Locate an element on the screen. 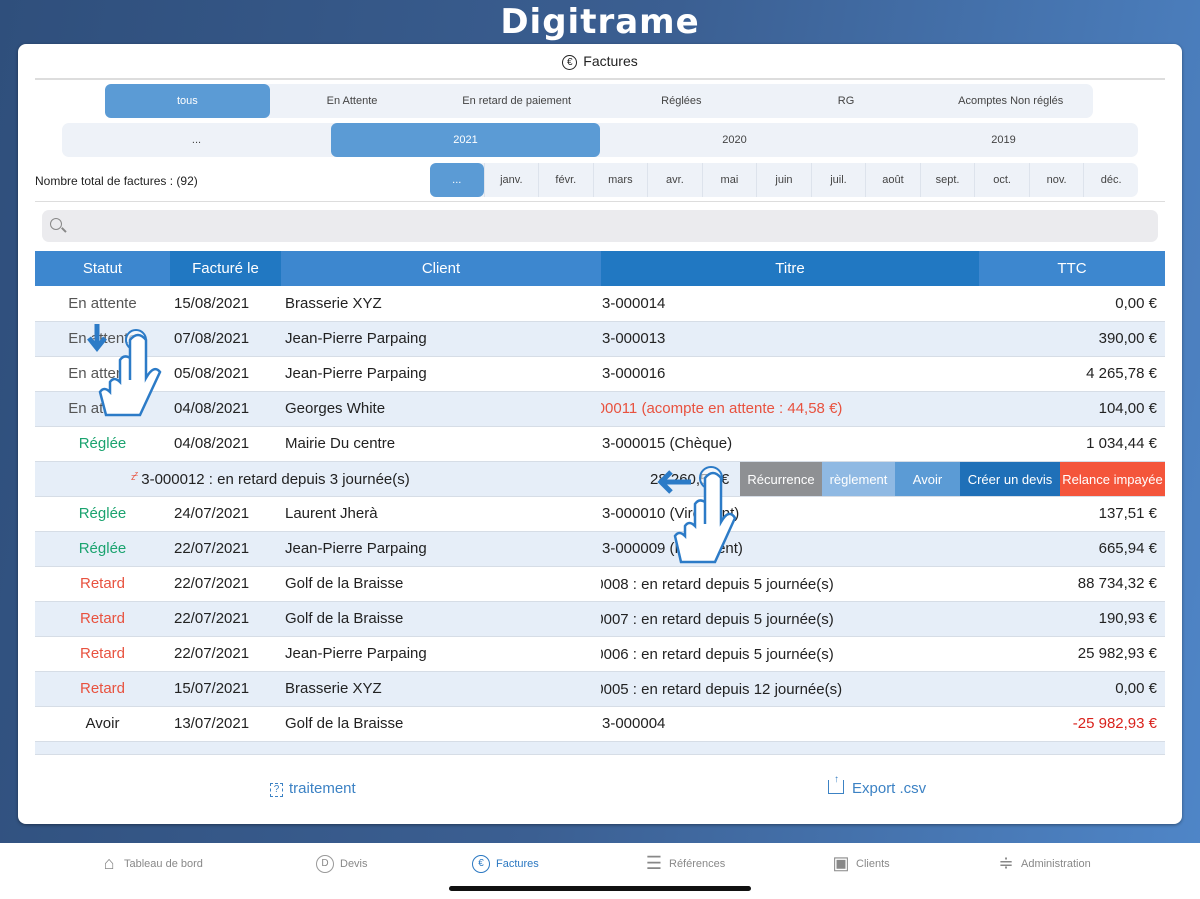  tab-label: Références is located at coordinates (697, 864).